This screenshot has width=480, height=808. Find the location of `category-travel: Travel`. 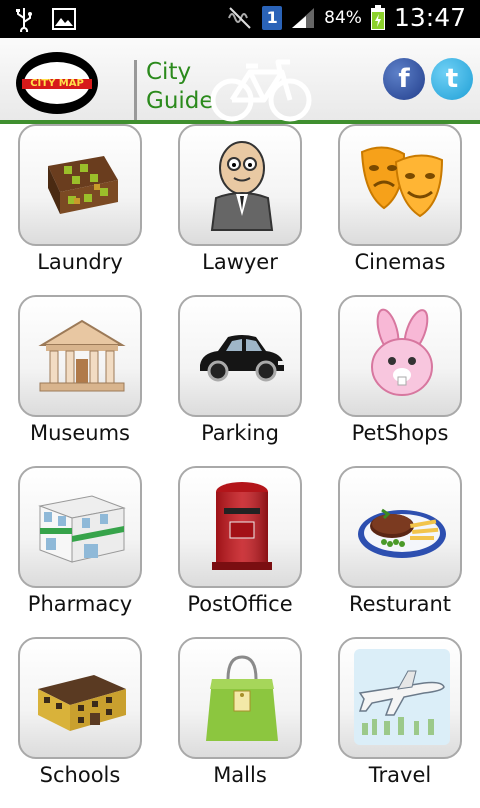

category-travel: Travel is located at coordinates (400, 722).